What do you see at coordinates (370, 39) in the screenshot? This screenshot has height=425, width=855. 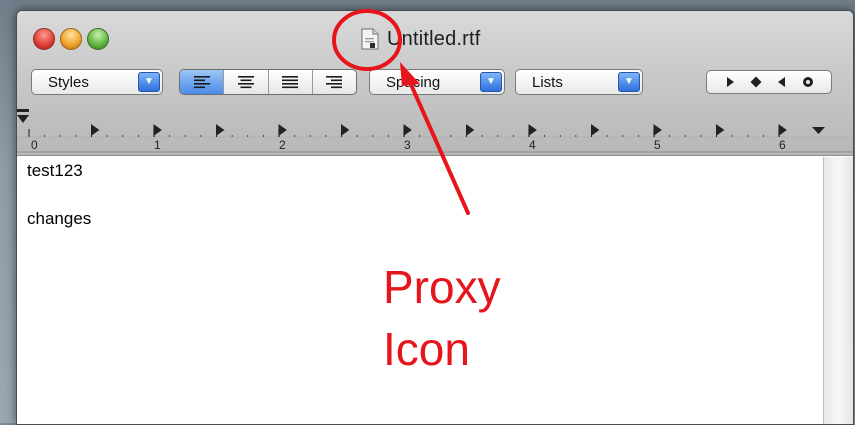 I see `document-proxy-icon` at bounding box center [370, 39].